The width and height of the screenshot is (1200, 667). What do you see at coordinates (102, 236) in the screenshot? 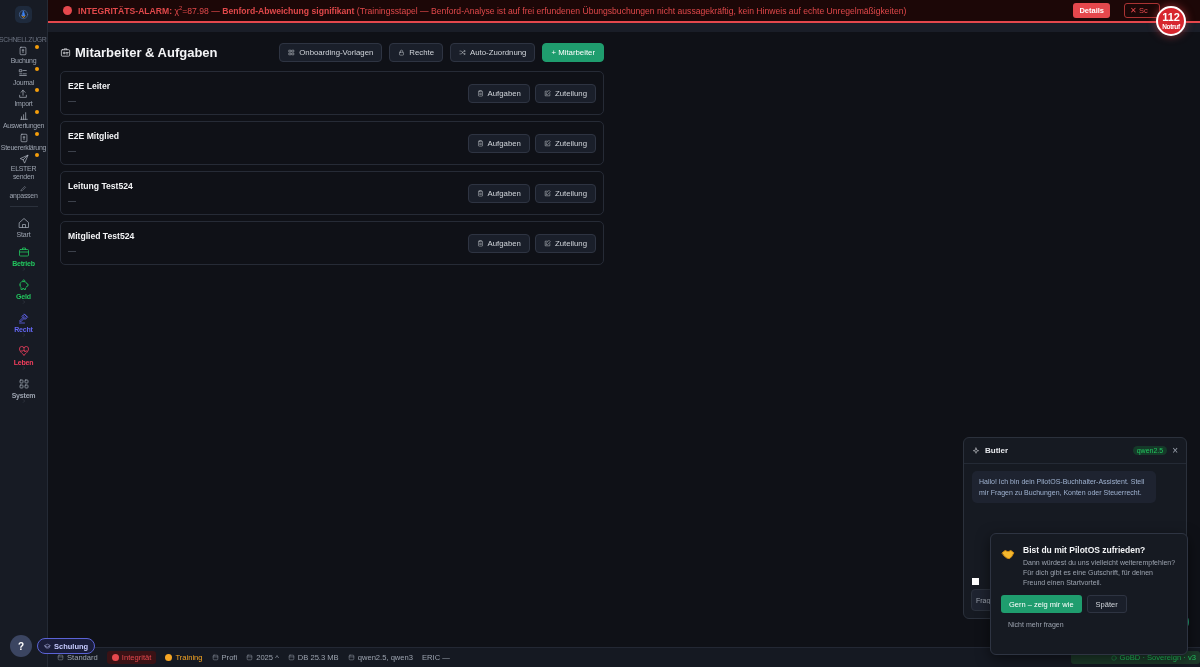
I see `employee-name: Mitglied Test524` at bounding box center [102, 236].